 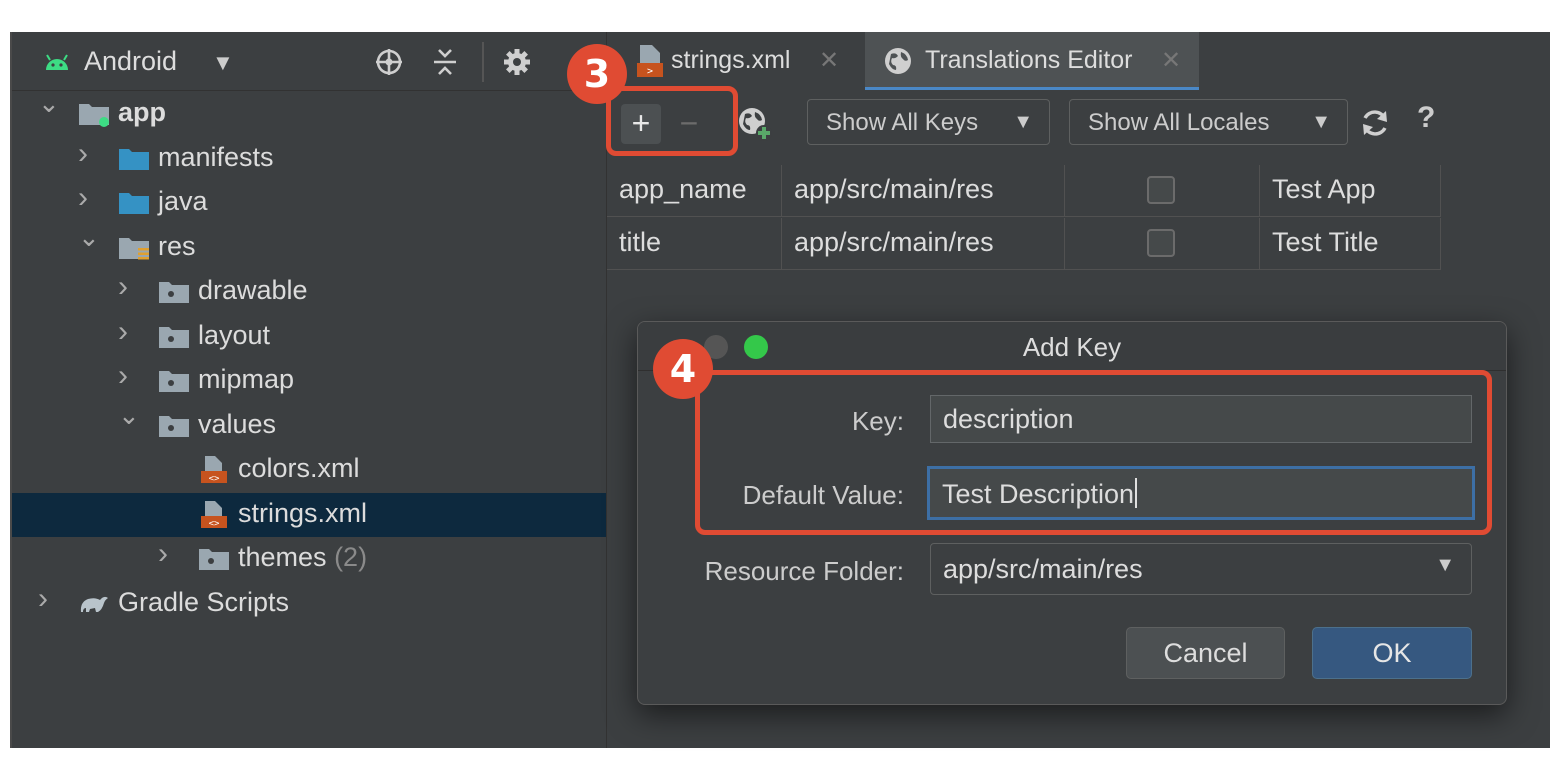 What do you see at coordinates (1043, 569) in the screenshot?
I see `resource-folder-value: app/src/main/res` at bounding box center [1043, 569].